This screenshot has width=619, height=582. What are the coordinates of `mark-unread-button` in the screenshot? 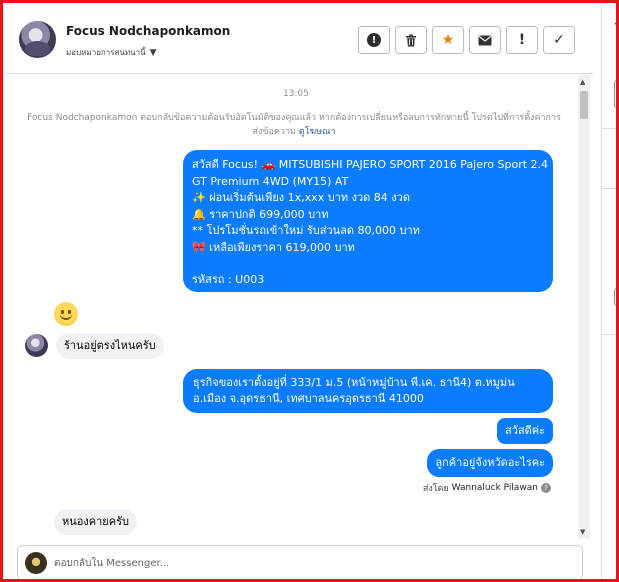 It's located at (485, 40).